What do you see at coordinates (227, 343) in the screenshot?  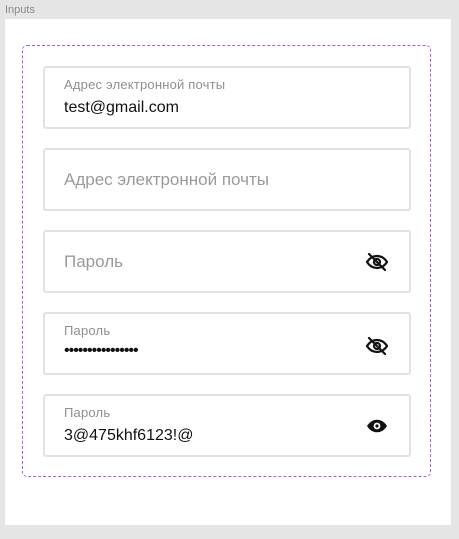 I see `password-field-masked: Пароль ••••••••••••••••` at bounding box center [227, 343].